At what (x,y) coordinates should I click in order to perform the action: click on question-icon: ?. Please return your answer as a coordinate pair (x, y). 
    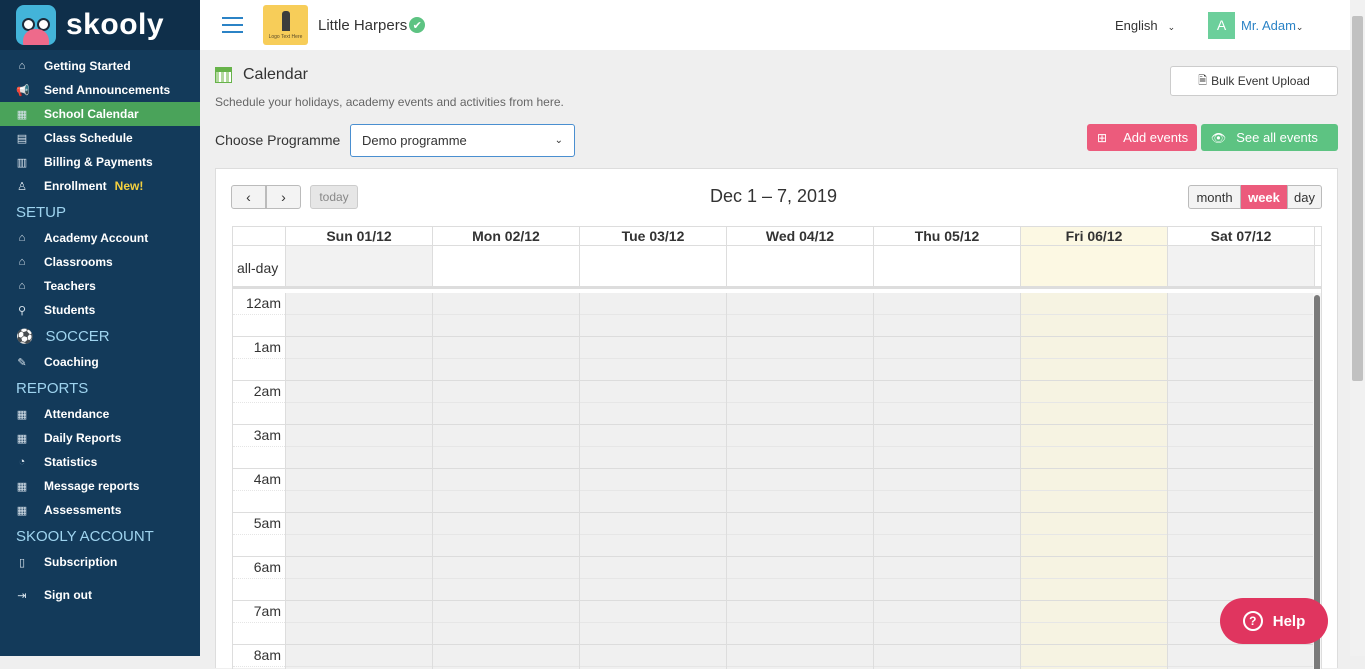
    Looking at the image, I should click on (1252, 621).